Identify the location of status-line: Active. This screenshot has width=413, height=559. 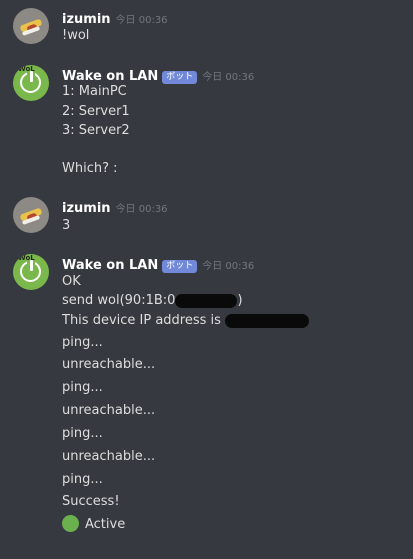
(93, 523).